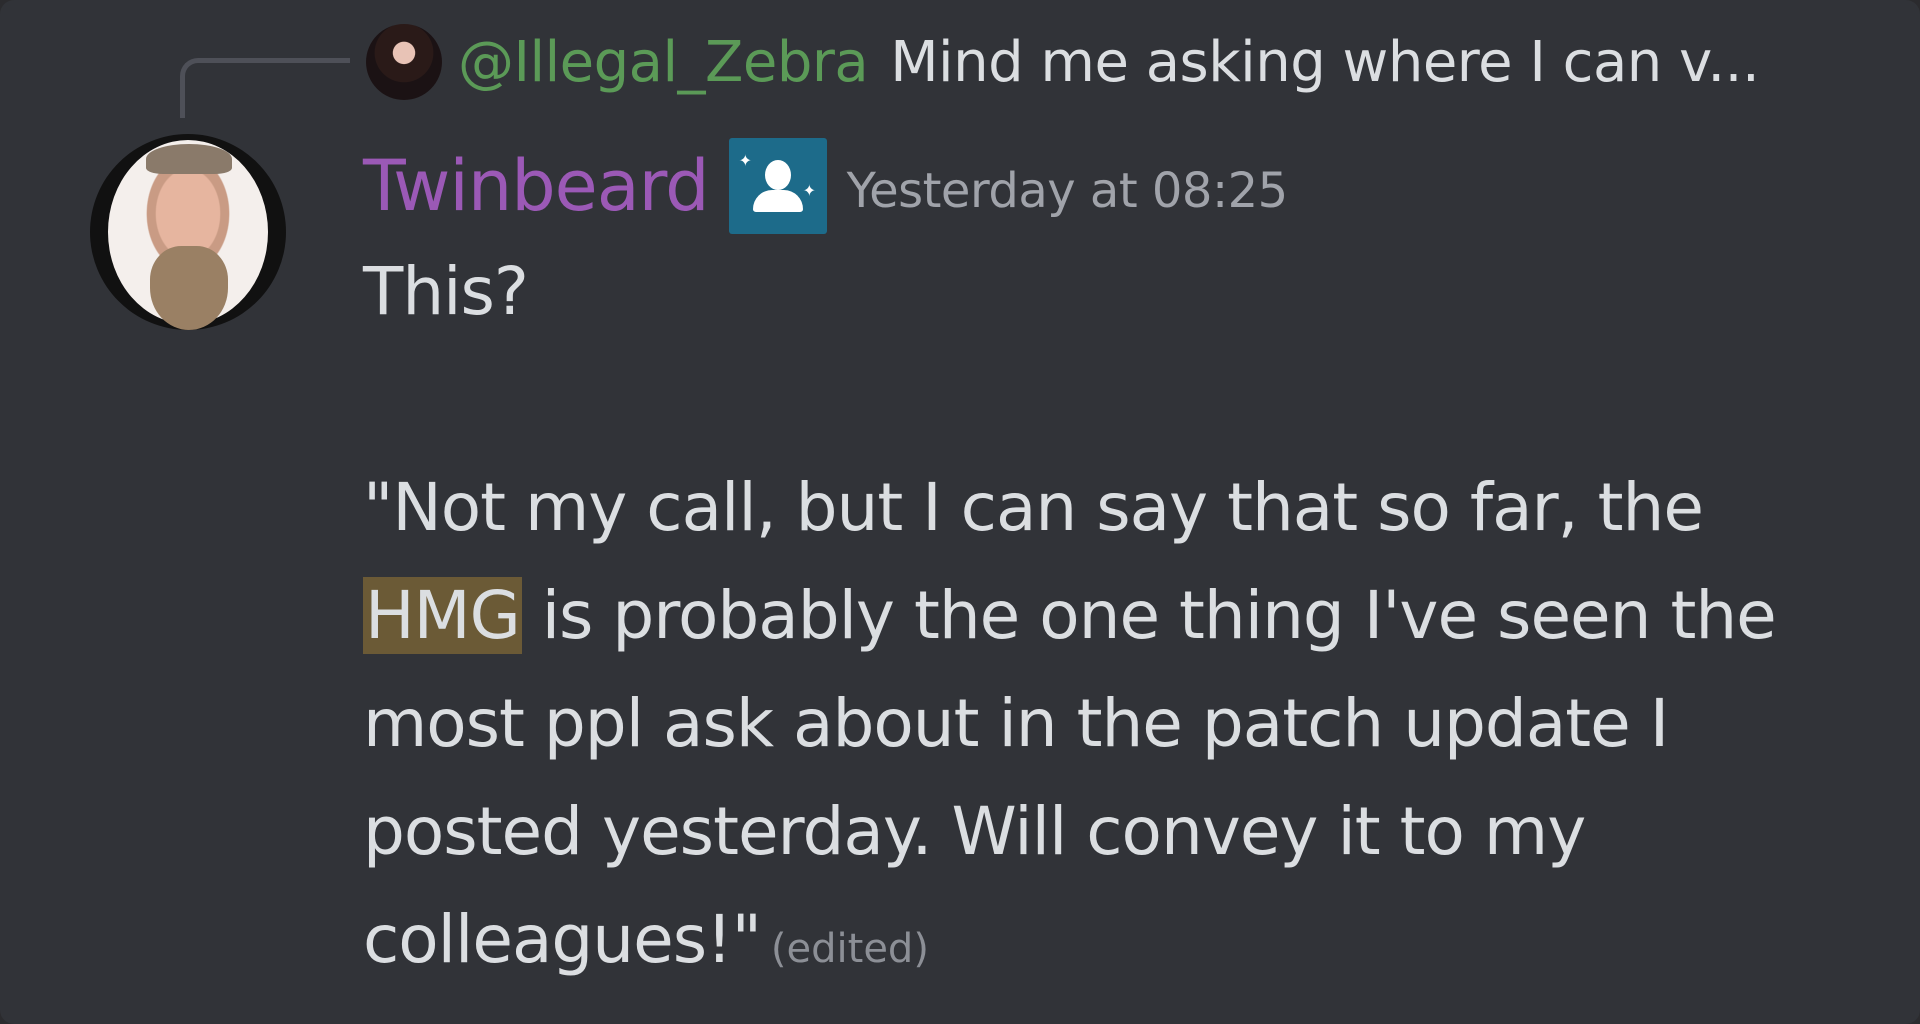  I want to click on author-avatar, so click(188, 232).